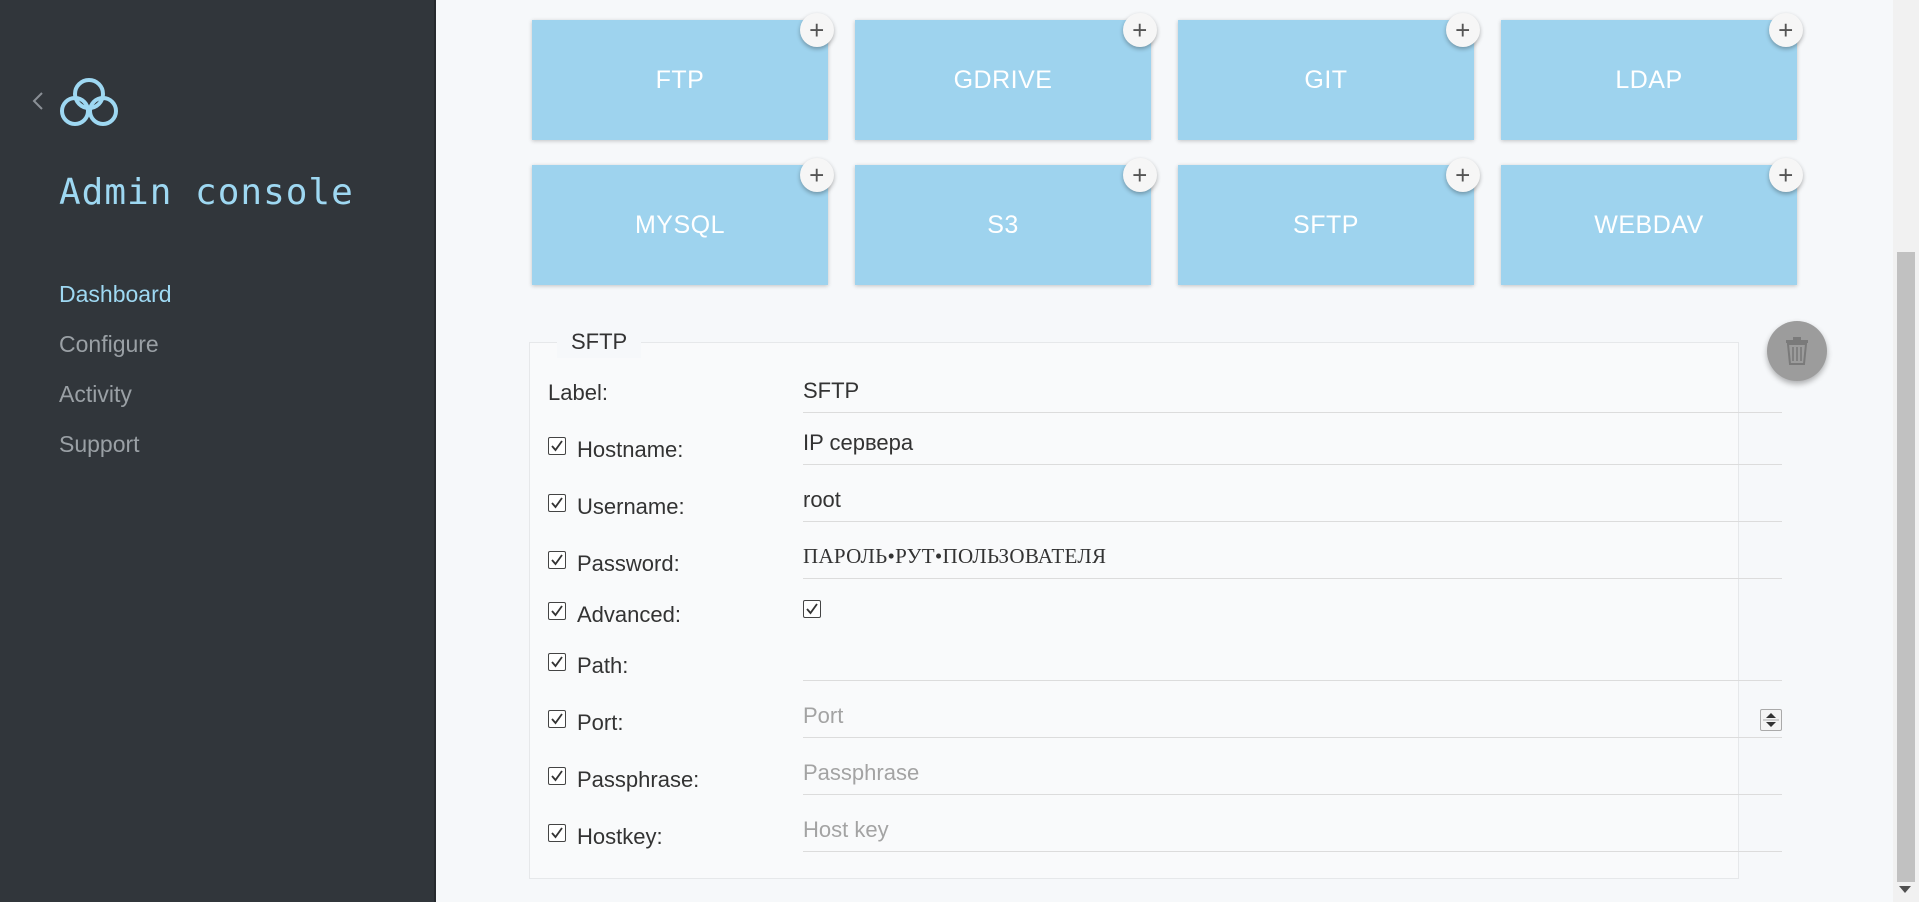 The height and width of the screenshot is (902, 1919). I want to click on backend-tile-label: MYSQL, so click(680, 224).